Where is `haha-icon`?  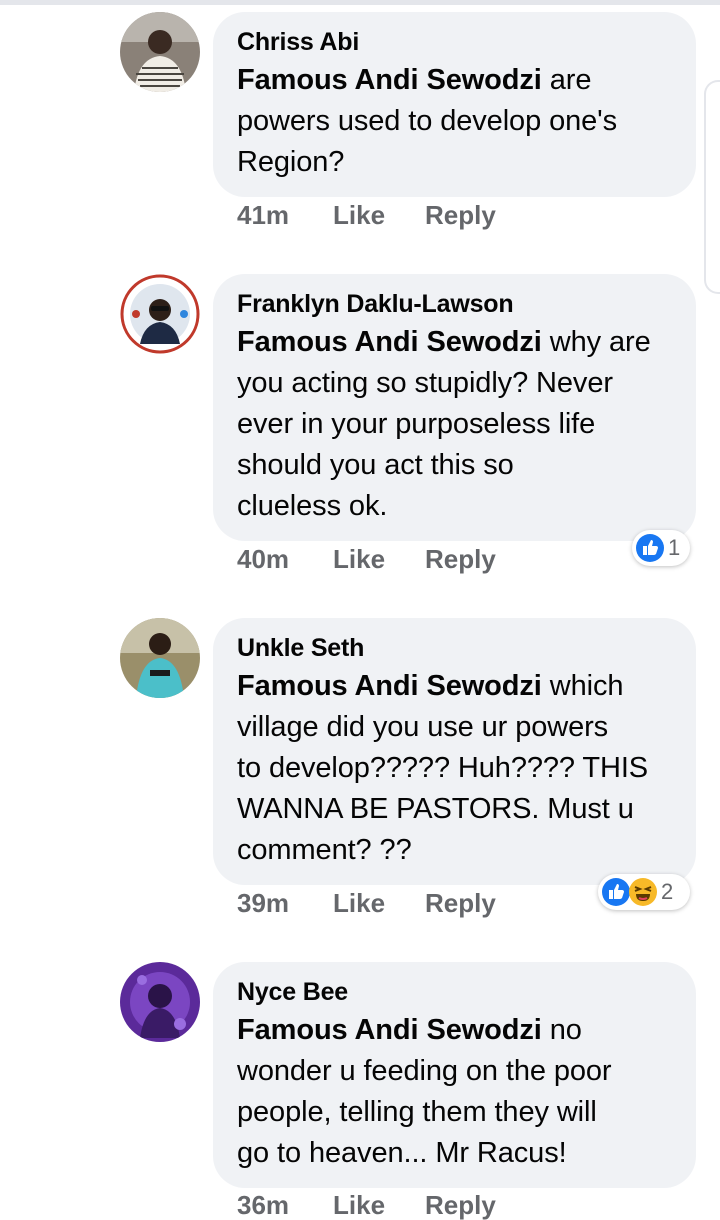 haha-icon is located at coordinates (643, 892).